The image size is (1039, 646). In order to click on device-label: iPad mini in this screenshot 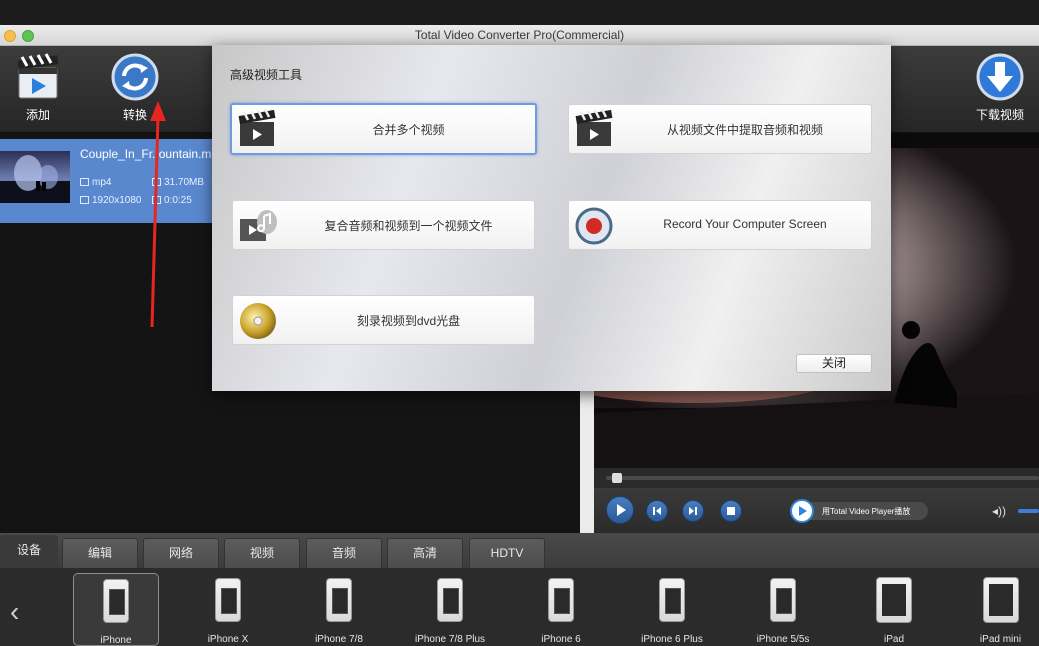, I will do `click(1000, 639)`.